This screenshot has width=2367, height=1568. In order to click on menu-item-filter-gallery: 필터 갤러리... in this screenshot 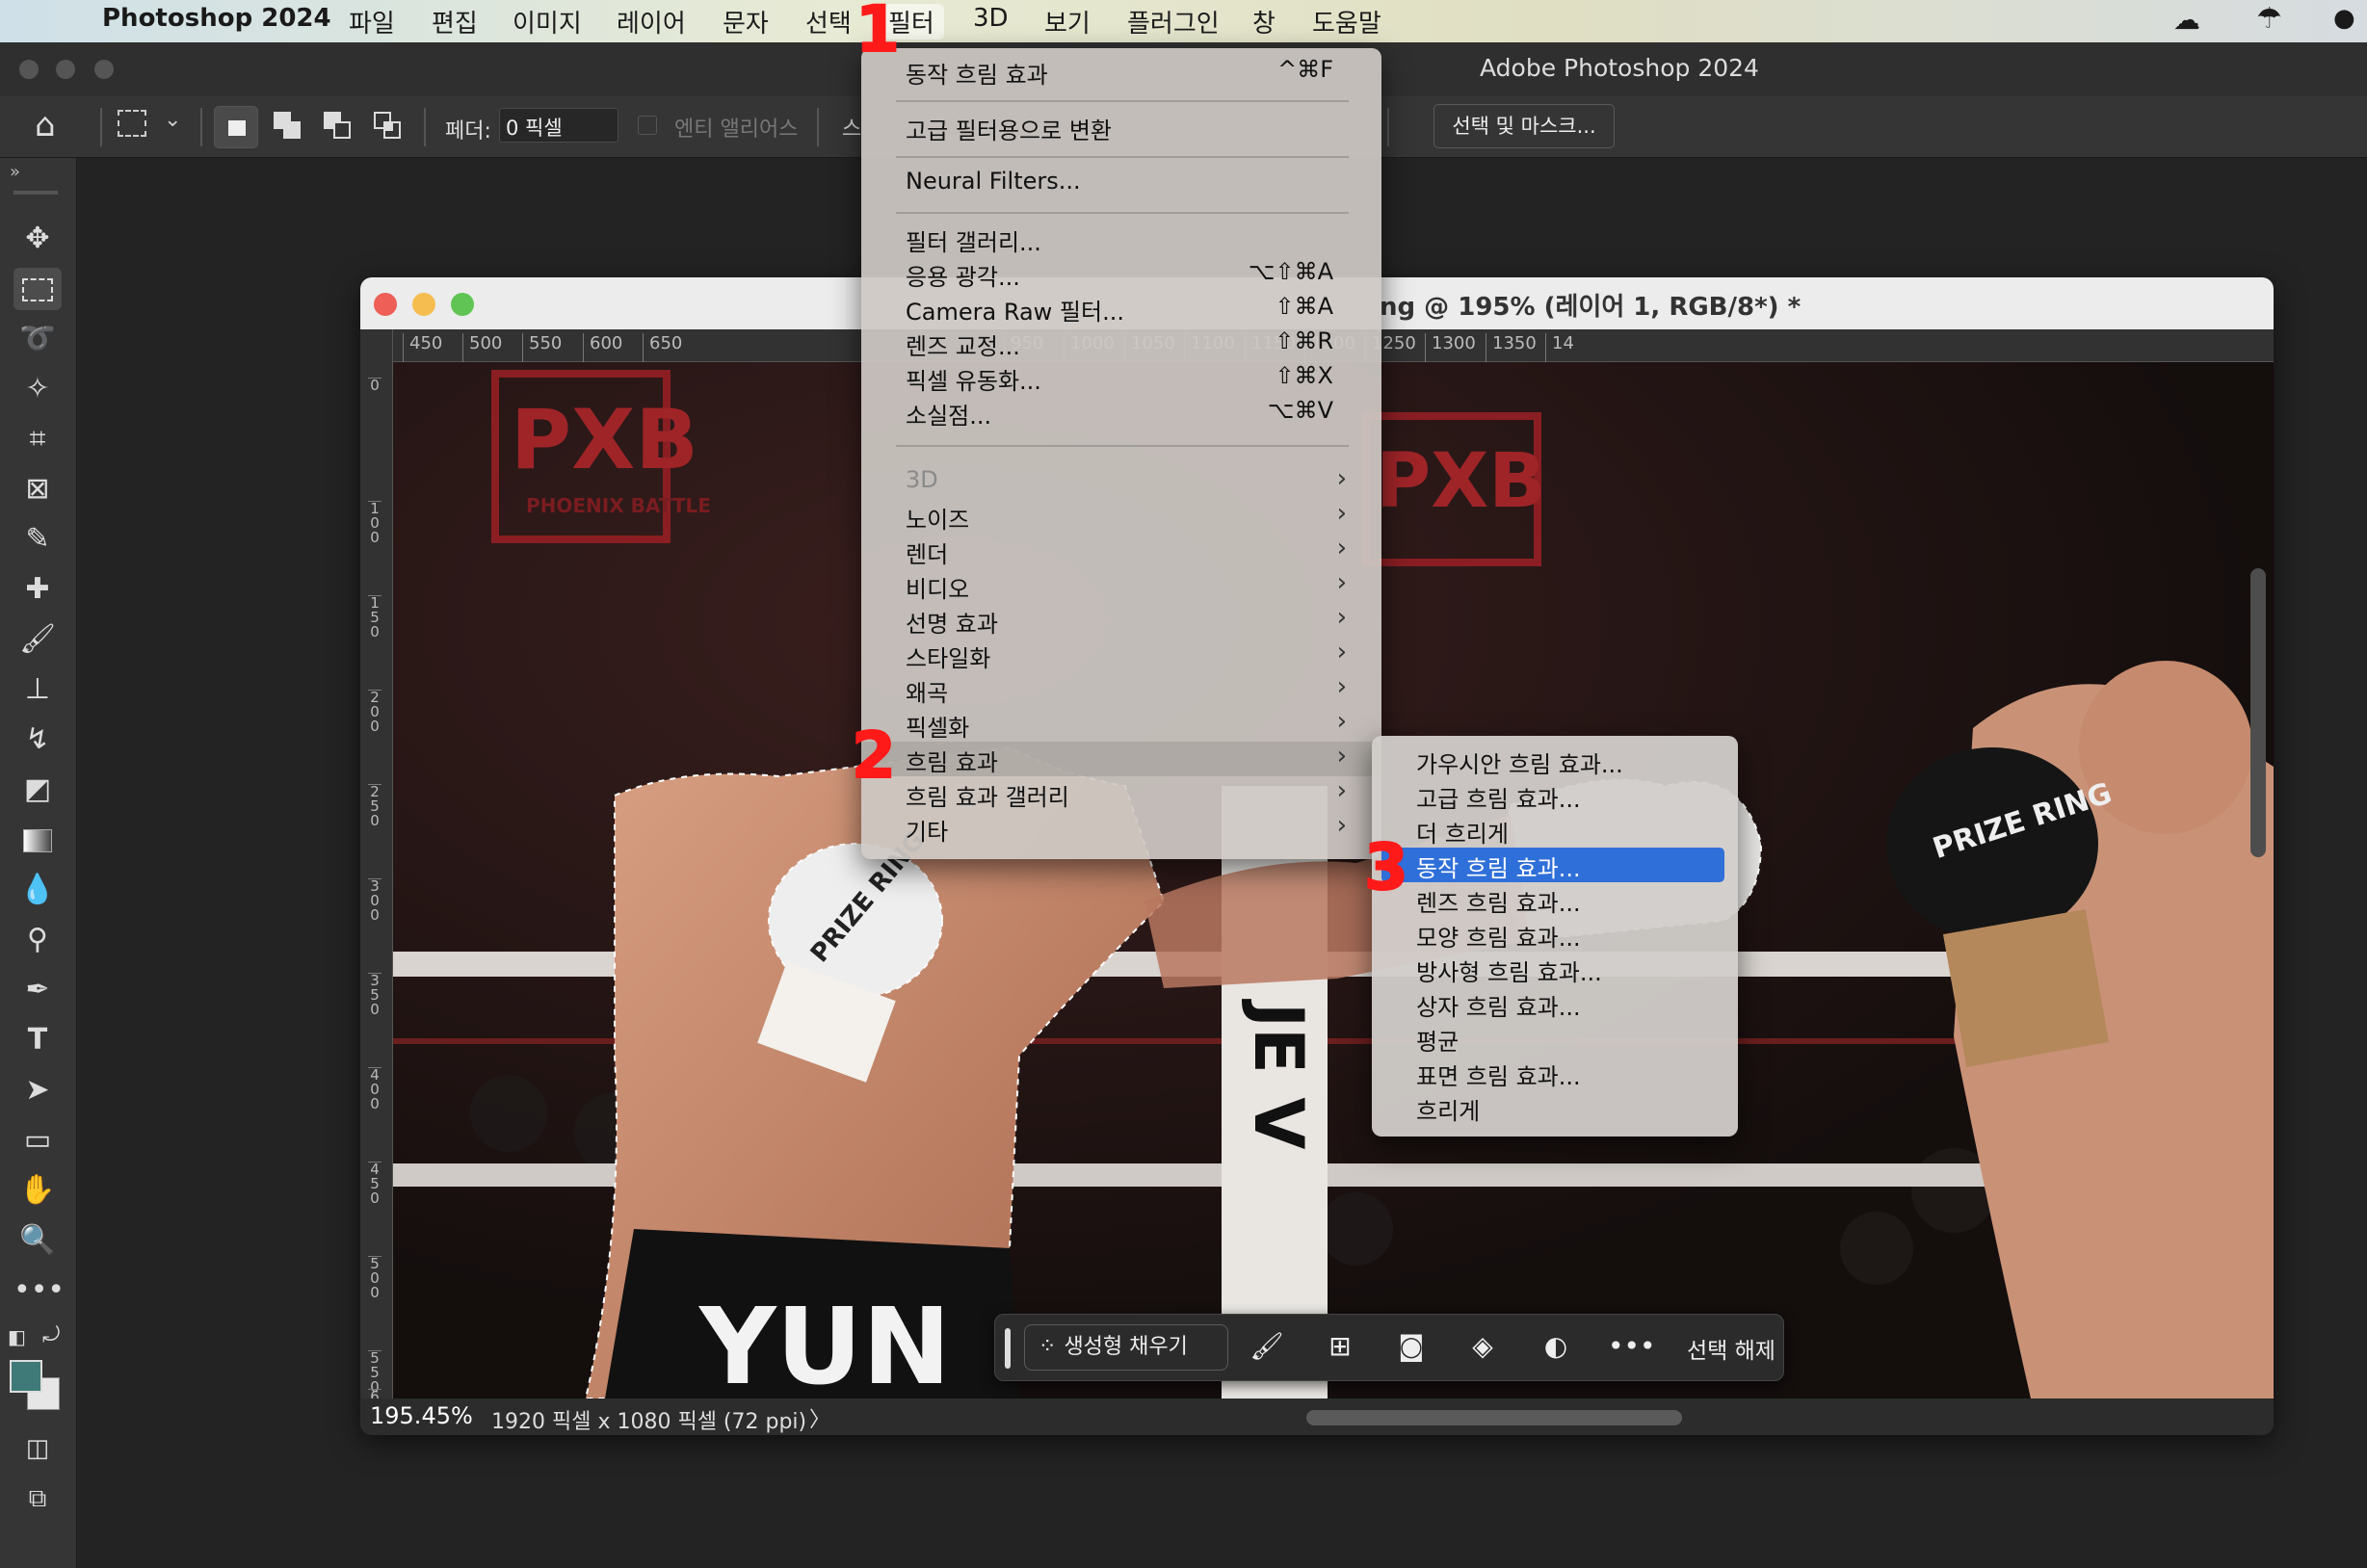, I will do `click(1121, 239)`.